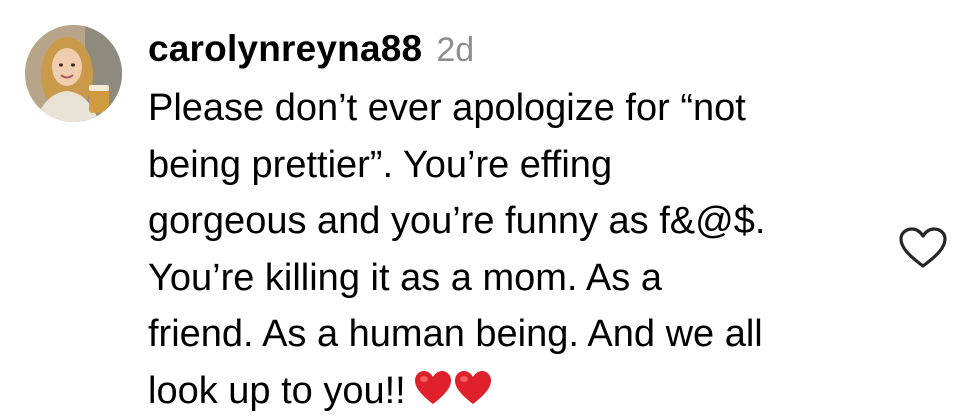 The width and height of the screenshot is (980, 417). I want to click on timestamp: 2d, so click(455, 50).